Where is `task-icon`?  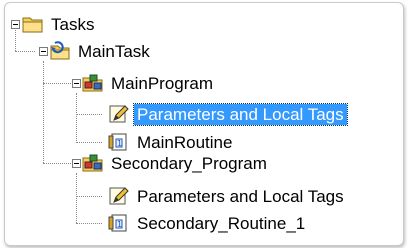 task-icon is located at coordinates (60, 51).